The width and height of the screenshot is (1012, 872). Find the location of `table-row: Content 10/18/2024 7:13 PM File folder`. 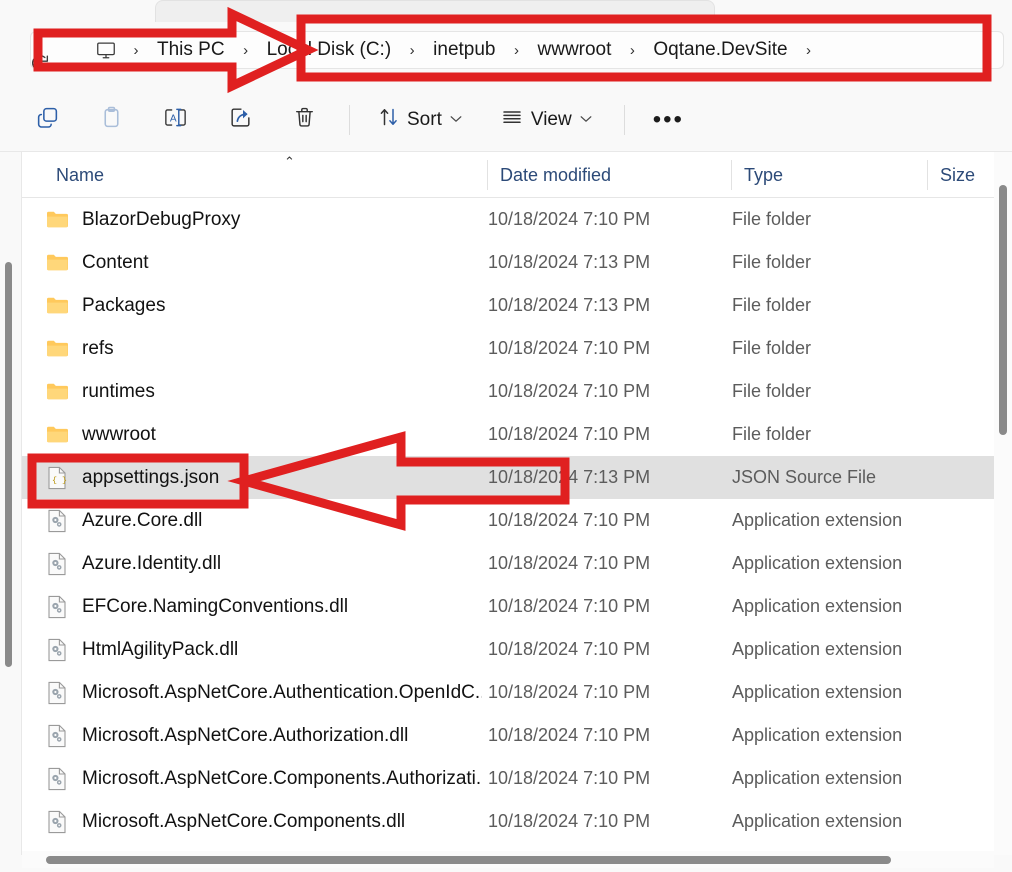

table-row: Content 10/18/2024 7:13 PM File folder is located at coordinates (517, 262).